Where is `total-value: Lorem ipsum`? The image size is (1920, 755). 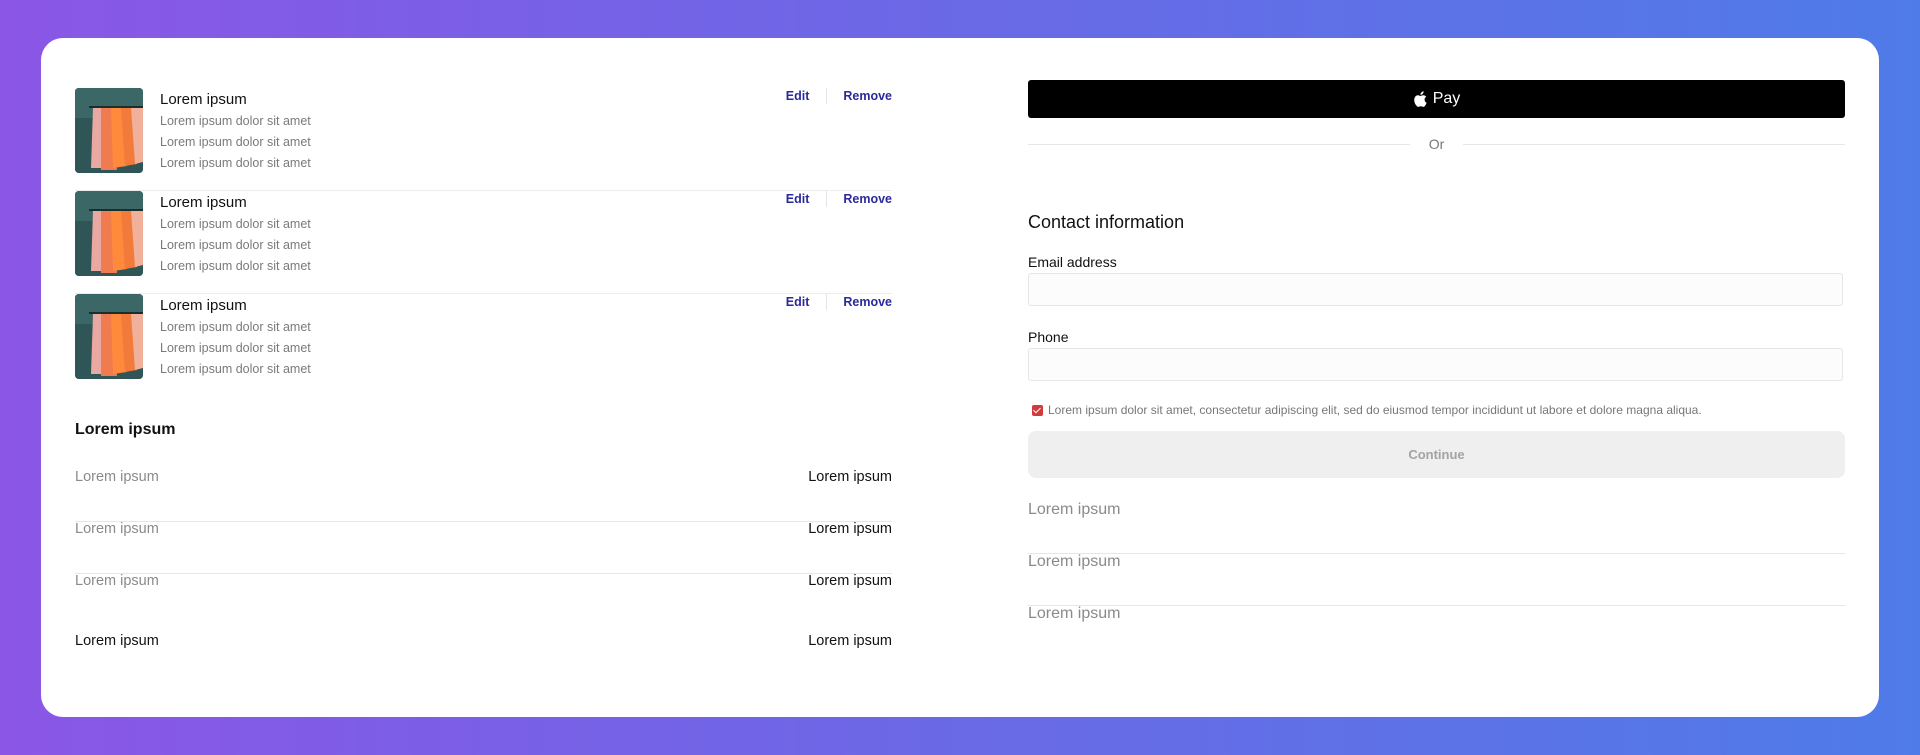 total-value: Lorem ipsum is located at coordinates (850, 641).